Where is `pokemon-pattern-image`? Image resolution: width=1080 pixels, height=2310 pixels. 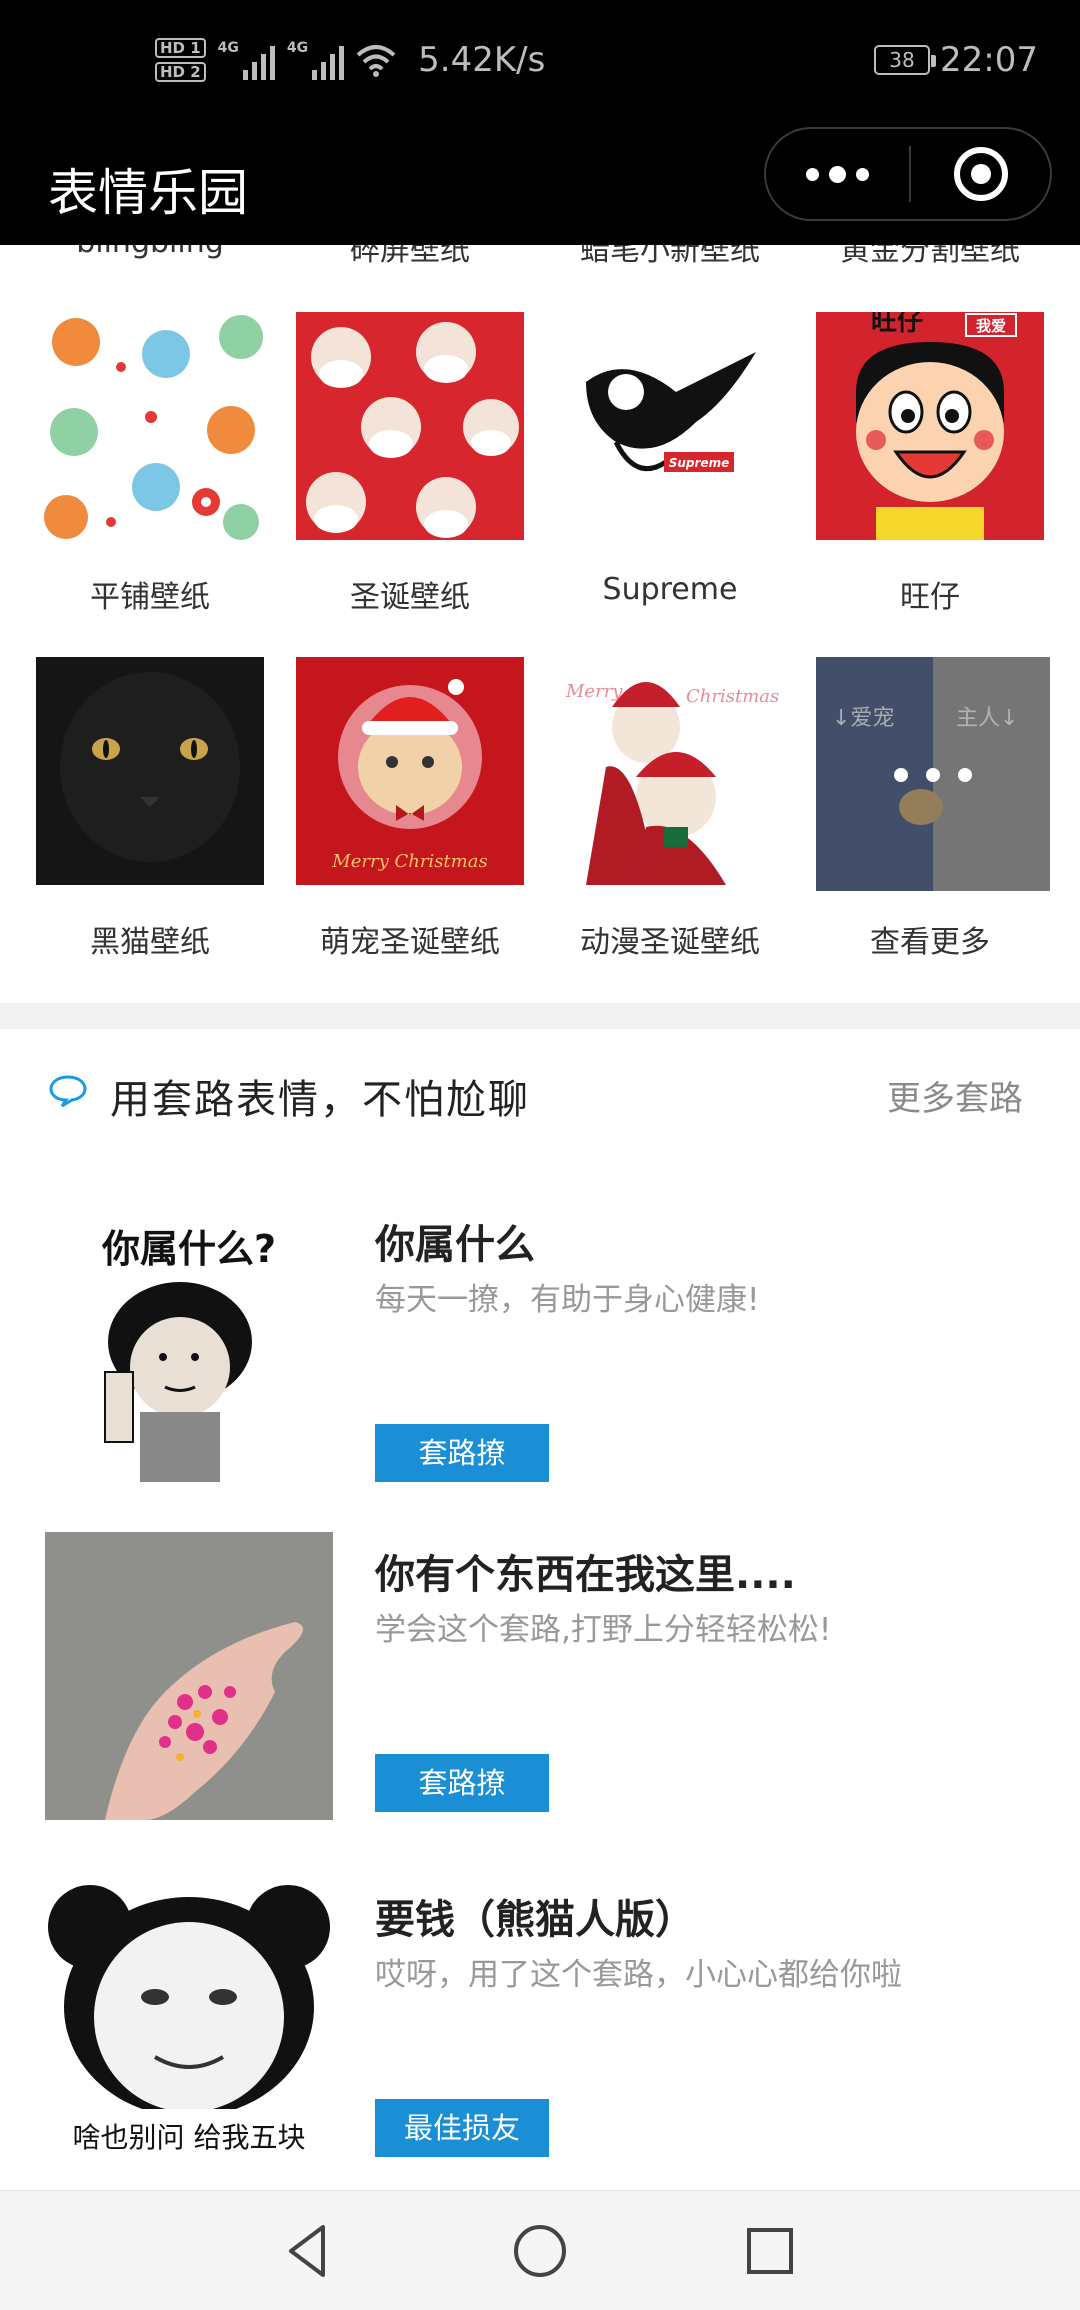
pokemon-pattern-image is located at coordinates (150, 426).